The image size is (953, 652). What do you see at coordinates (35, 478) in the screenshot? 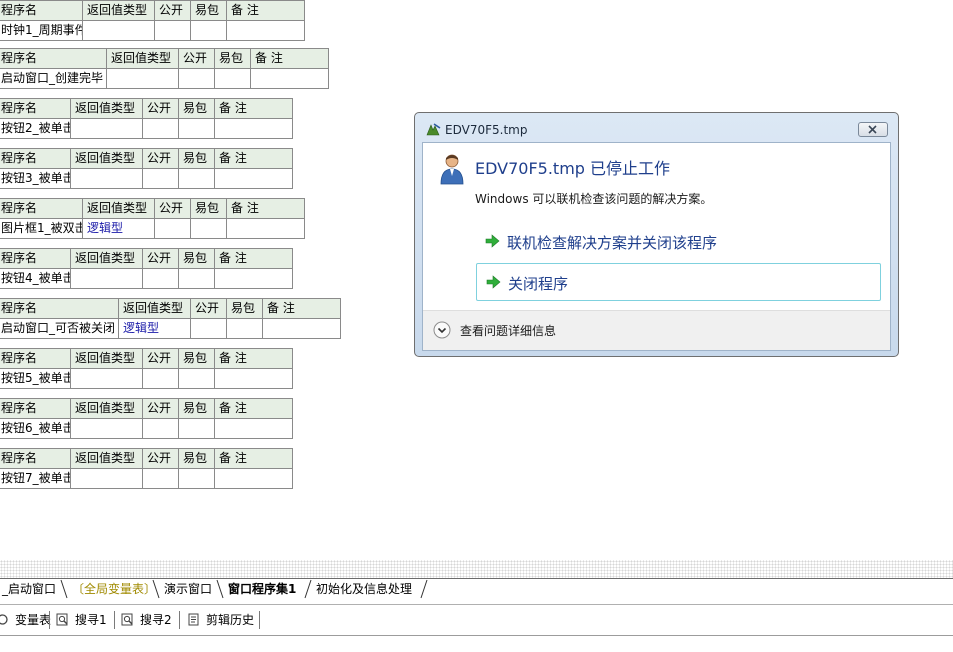
I see `subroutine-name: 按钮7_被单击` at bounding box center [35, 478].